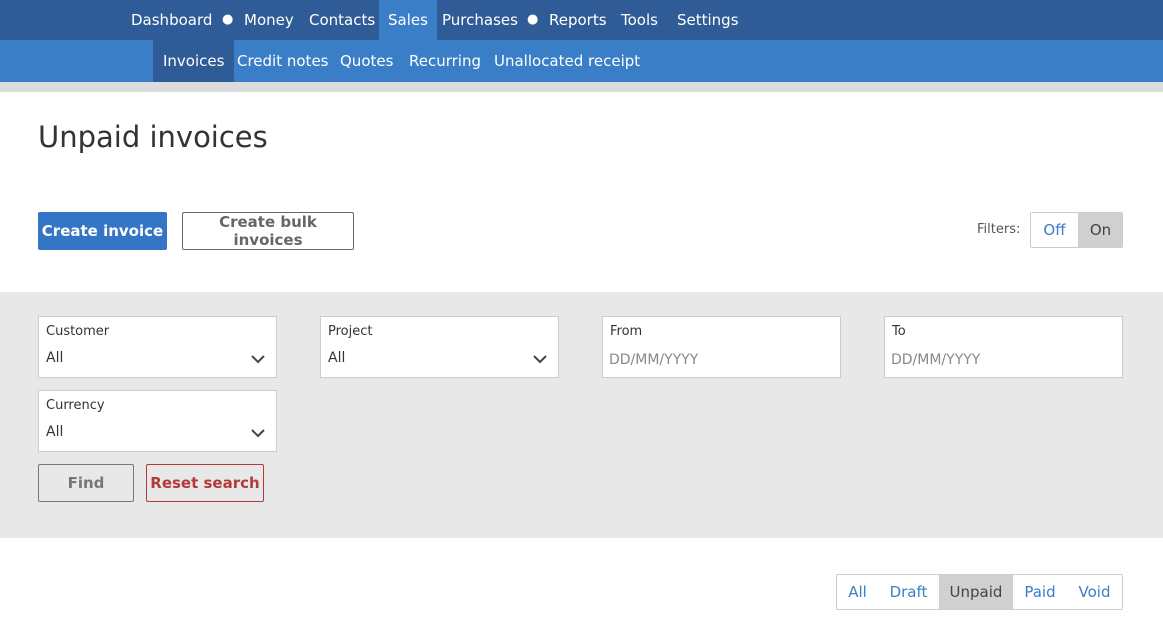 This screenshot has width=1163, height=620. Describe the element at coordinates (102, 231) in the screenshot. I see `create-invoice-button: Create invoice` at that location.